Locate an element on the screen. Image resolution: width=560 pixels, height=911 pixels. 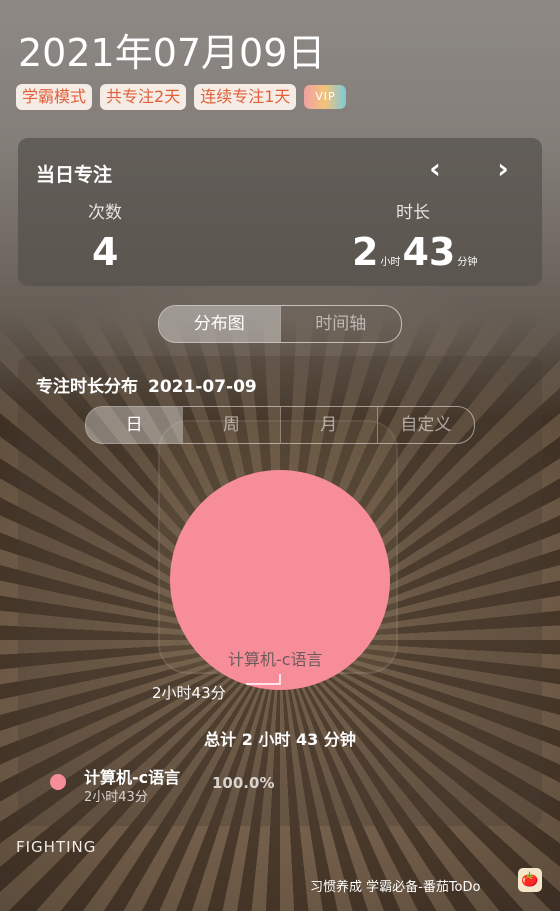
segment-week: 周 is located at coordinates (230, 425).